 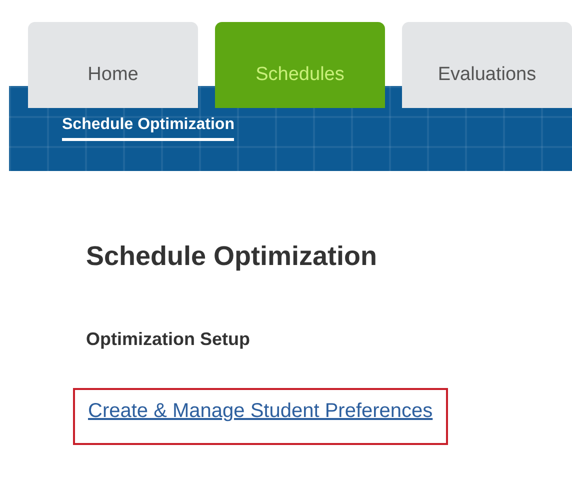 What do you see at coordinates (168, 339) in the screenshot?
I see `section-heading: Optimization Setup` at bounding box center [168, 339].